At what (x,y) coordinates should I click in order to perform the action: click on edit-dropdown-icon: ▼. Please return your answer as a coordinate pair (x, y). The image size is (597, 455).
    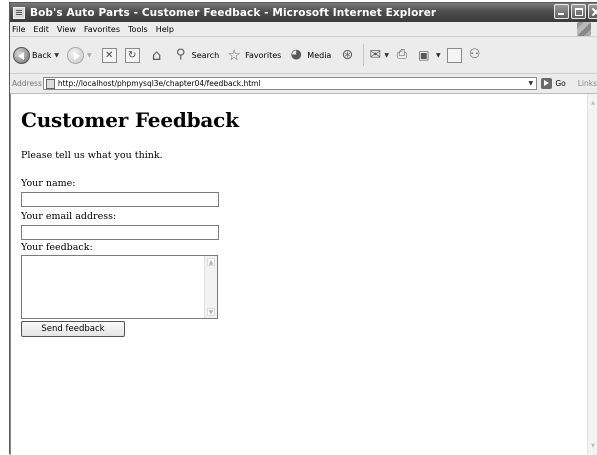
    Looking at the image, I should click on (438, 55).